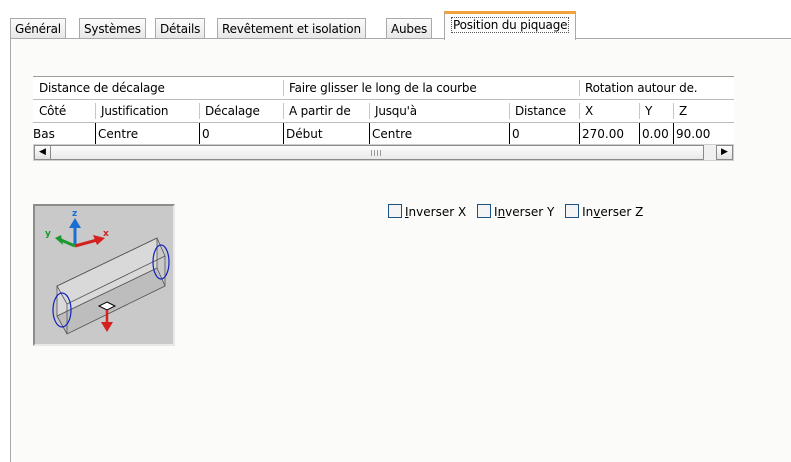 The width and height of the screenshot is (791, 462). I want to click on cell-distance: 0, so click(544, 134).